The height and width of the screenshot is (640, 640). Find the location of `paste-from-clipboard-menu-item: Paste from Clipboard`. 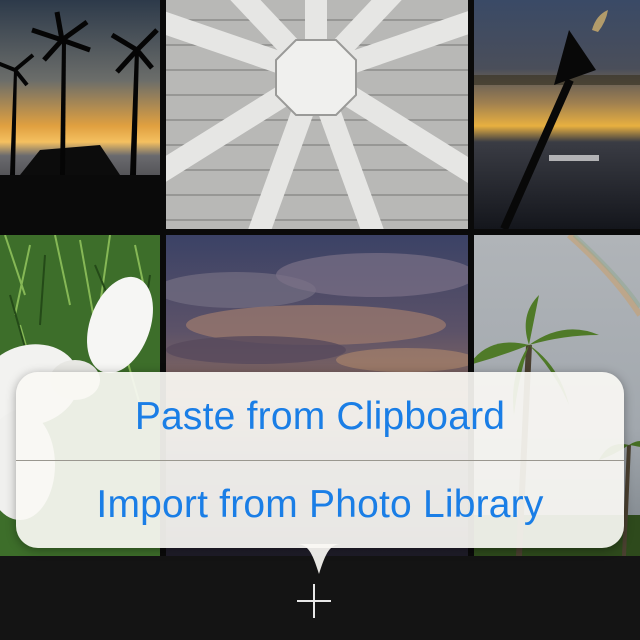

paste-from-clipboard-menu-item: Paste from Clipboard is located at coordinates (320, 417).